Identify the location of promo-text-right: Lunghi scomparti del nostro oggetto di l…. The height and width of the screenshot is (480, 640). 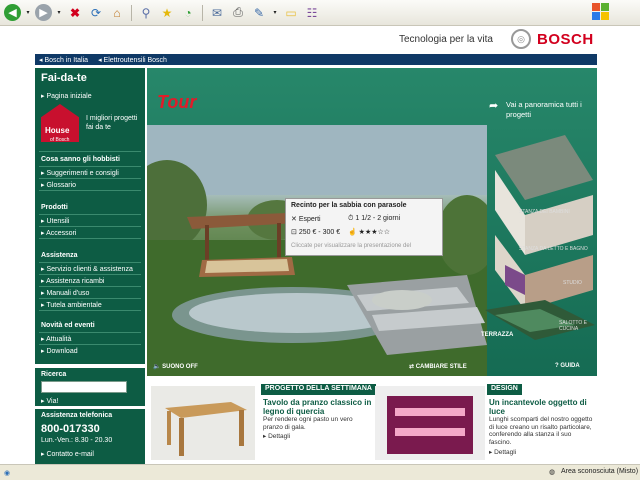
(541, 431).